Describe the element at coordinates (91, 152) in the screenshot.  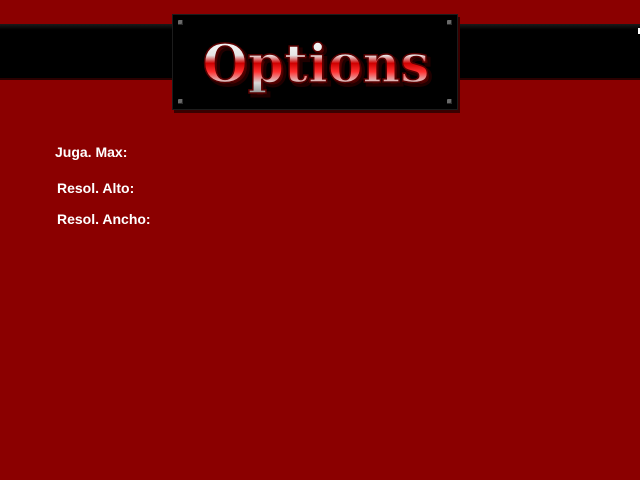
I see `max-players-label: Juga. Max:` at that location.